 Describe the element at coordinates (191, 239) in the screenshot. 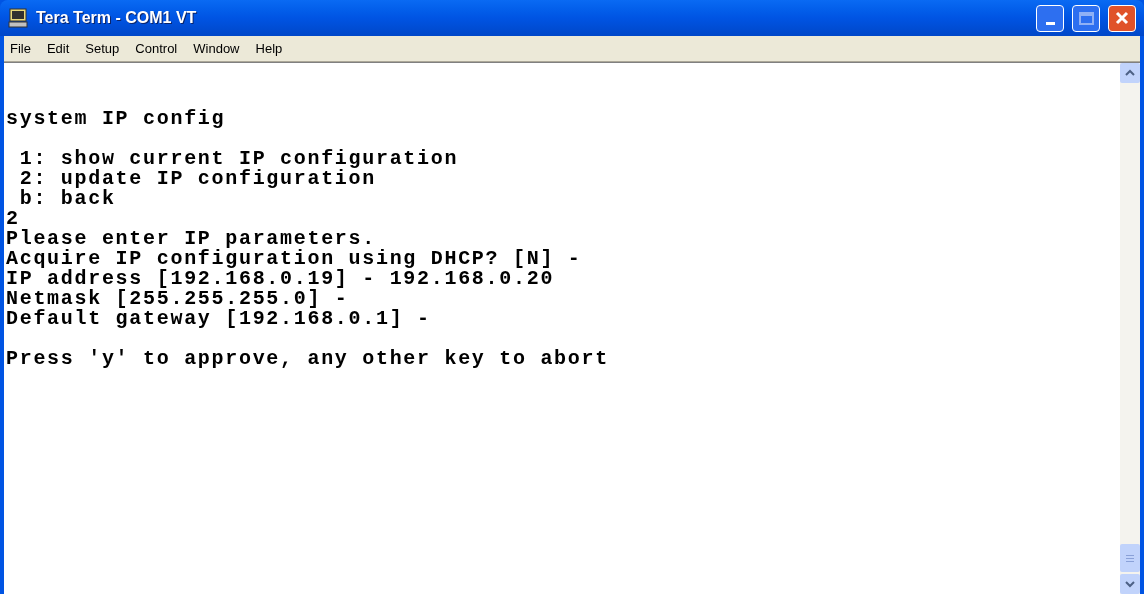

I see `terminal-line: Please enter IP parameters.` at that location.